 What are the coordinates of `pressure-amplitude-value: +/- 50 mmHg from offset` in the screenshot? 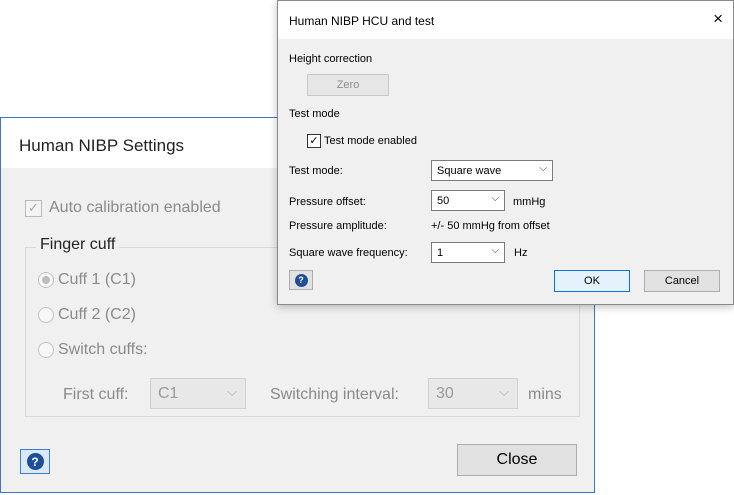 It's located at (490, 226).